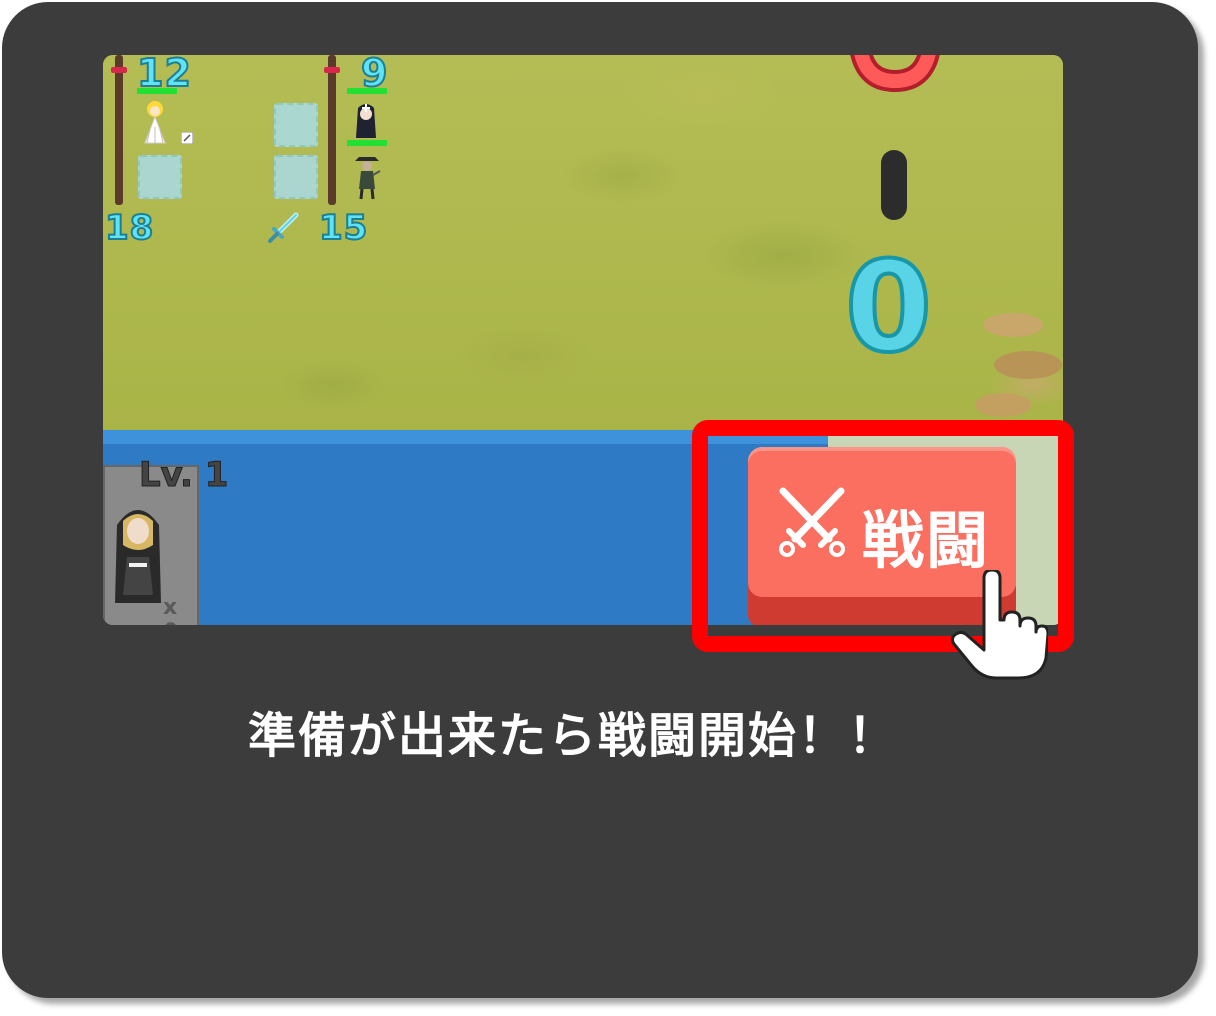 The width and height of the screenshot is (1216, 1016). I want to click on angel-character, so click(155, 124).